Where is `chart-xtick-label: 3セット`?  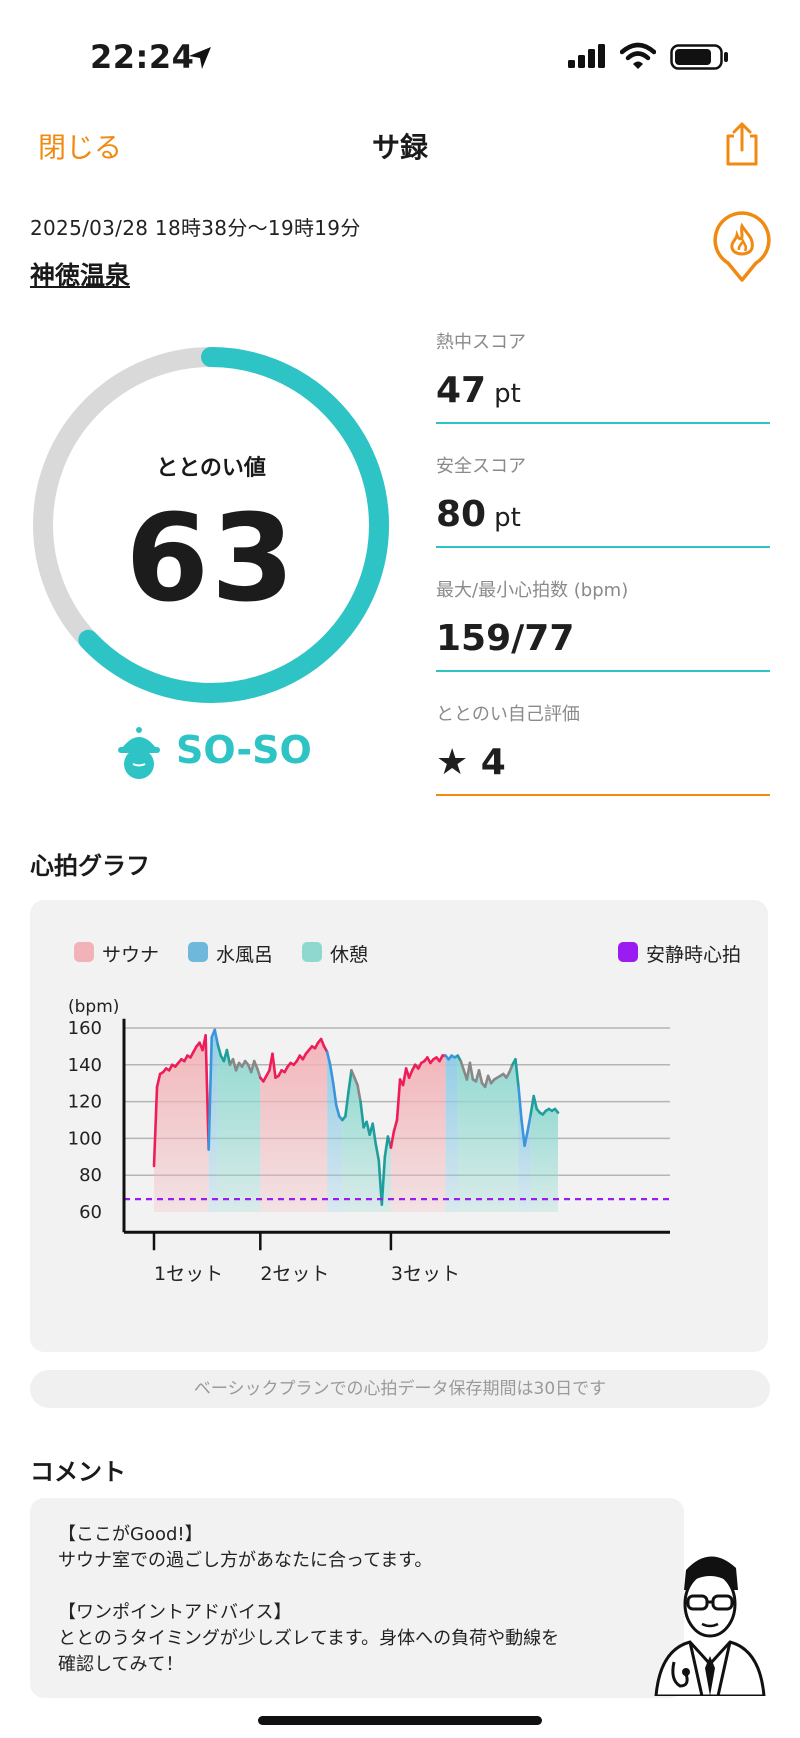 chart-xtick-label: 3セット is located at coordinates (425, 1274).